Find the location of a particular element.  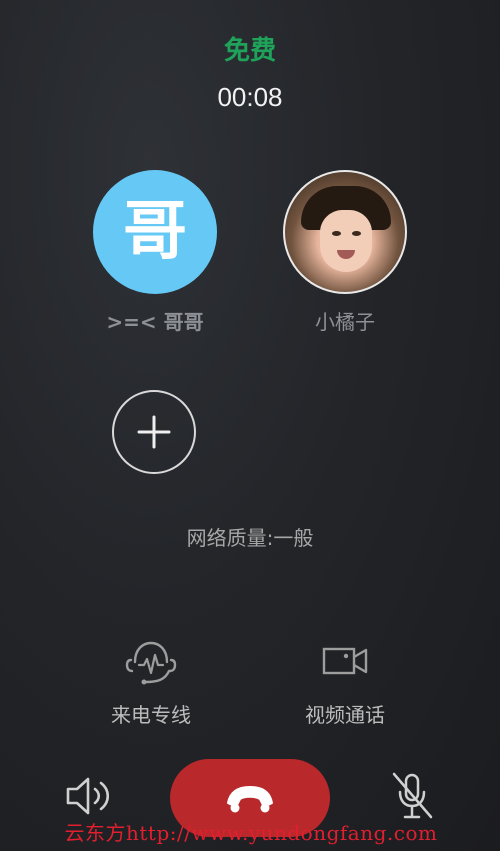

participant-name-1: >=< 哥哥 is located at coordinates (155, 322).